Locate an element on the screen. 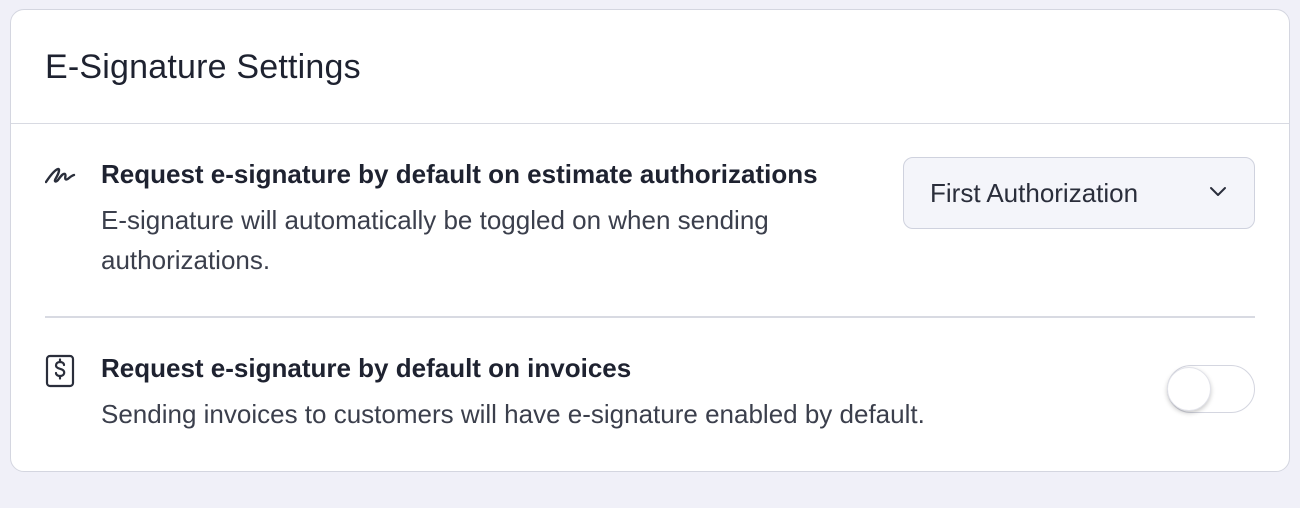 This screenshot has height=508, width=1300. invoice-dollar-icon is located at coordinates (60, 371).